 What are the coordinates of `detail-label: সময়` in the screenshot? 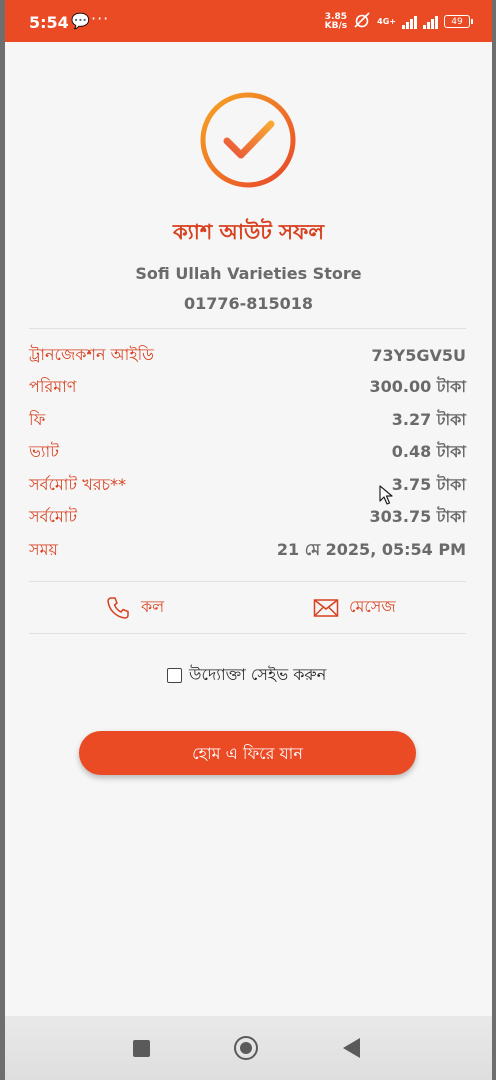 It's located at (43, 549).